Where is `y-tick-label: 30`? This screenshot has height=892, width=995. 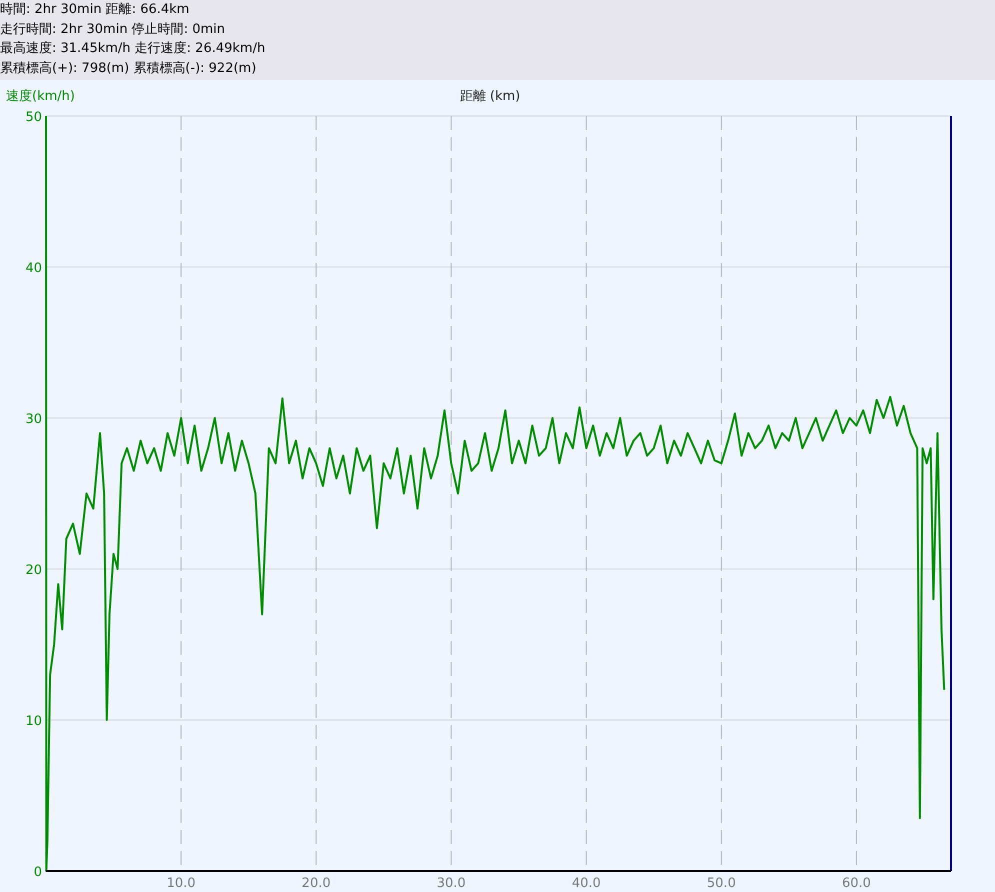
y-tick-label: 30 is located at coordinates (33, 419).